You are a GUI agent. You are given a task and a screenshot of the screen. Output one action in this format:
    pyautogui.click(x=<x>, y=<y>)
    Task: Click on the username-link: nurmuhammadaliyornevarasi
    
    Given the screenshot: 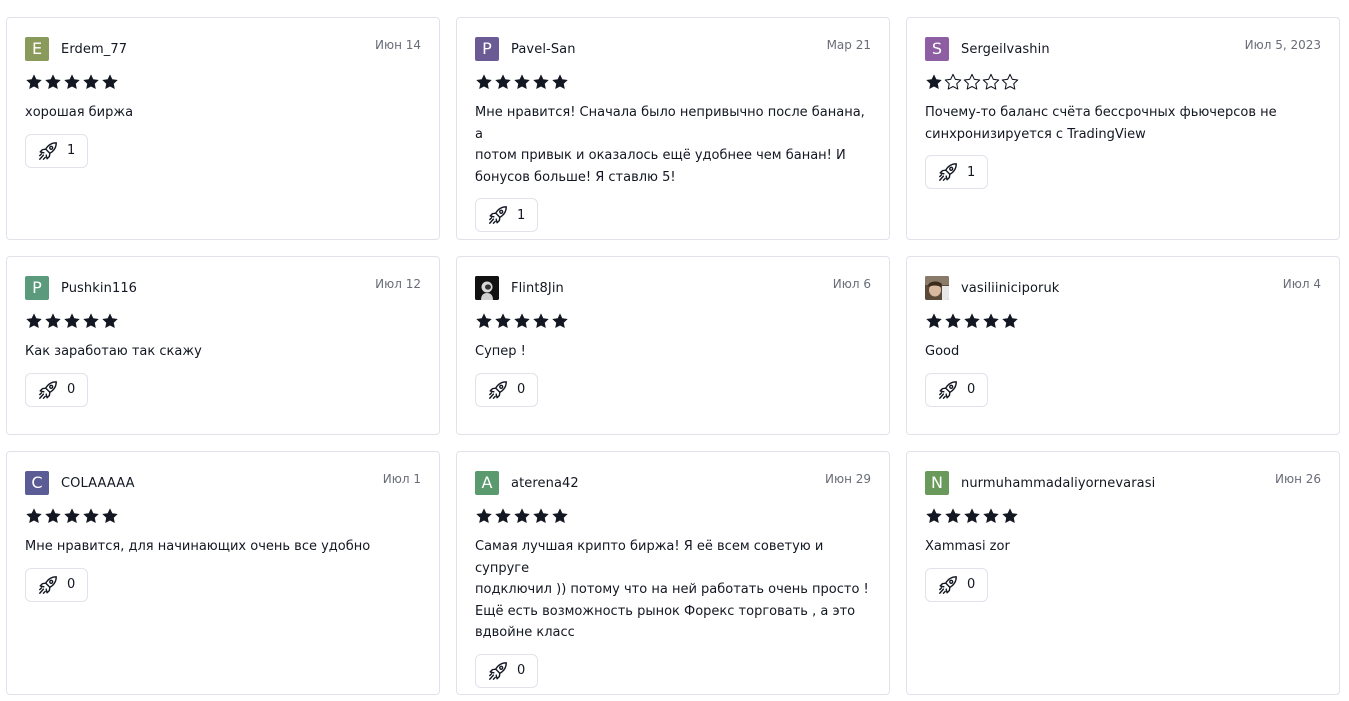 What is the action you would take?
    pyautogui.click(x=1058, y=483)
    